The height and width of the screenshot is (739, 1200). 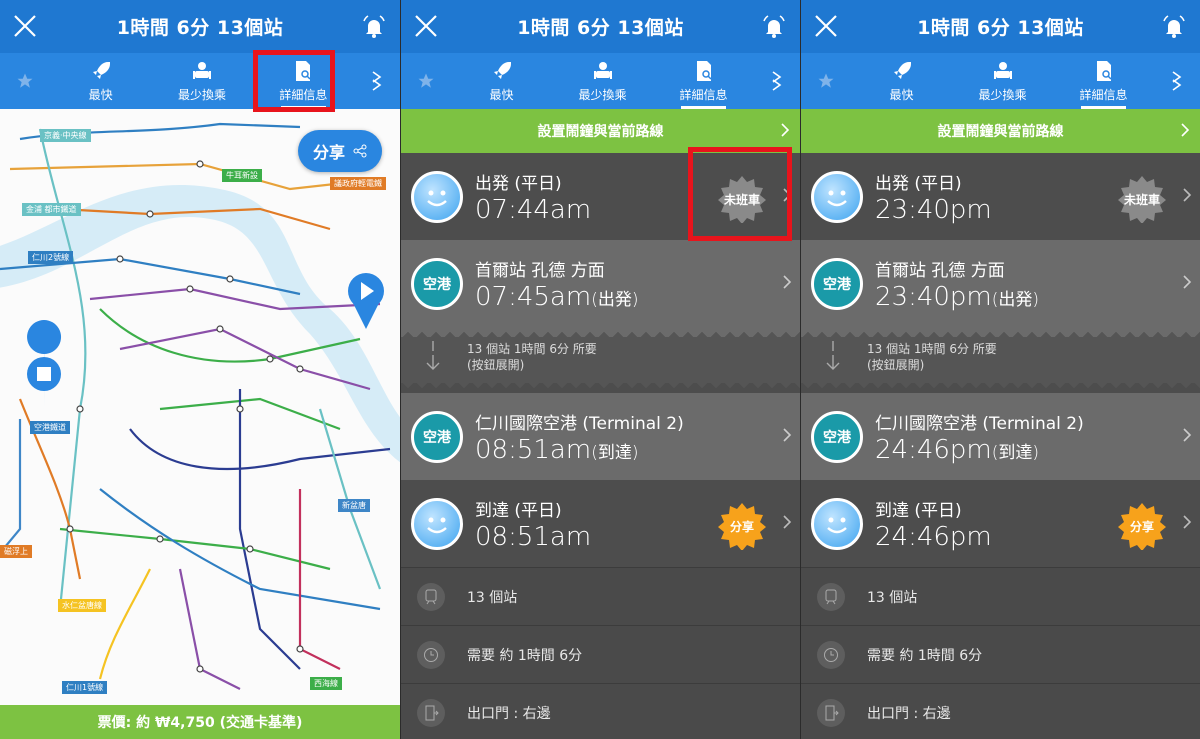 What do you see at coordinates (1000, 523) in the screenshot?
I see `arrival-row: 到達 (平日) 24:46pm 分享` at bounding box center [1000, 523].